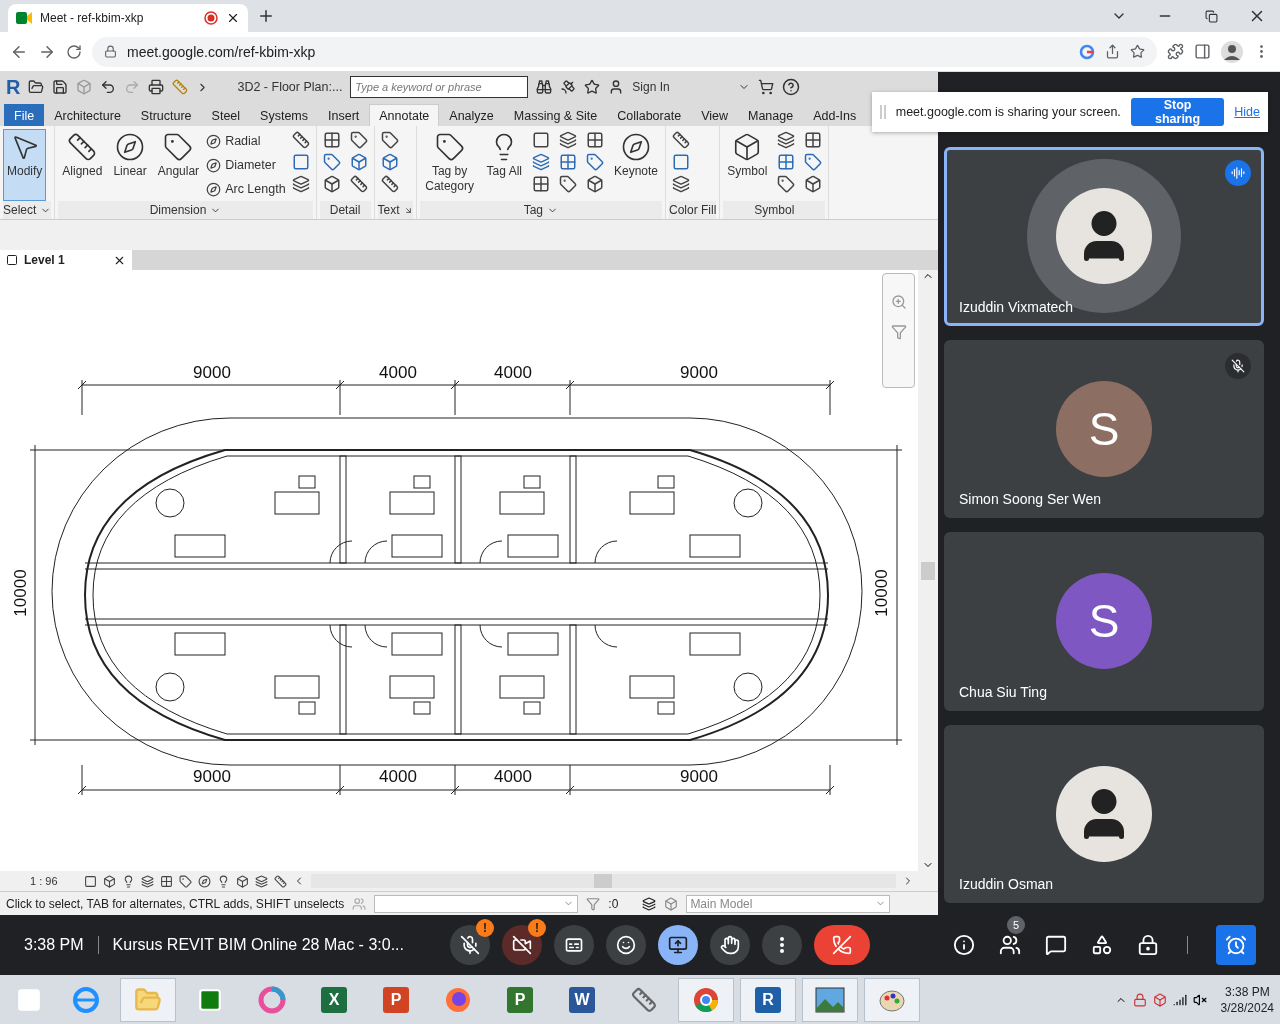 The height and width of the screenshot is (1024, 1280). I want to click on ribbon-tab: Architecture, so click(87, 115).